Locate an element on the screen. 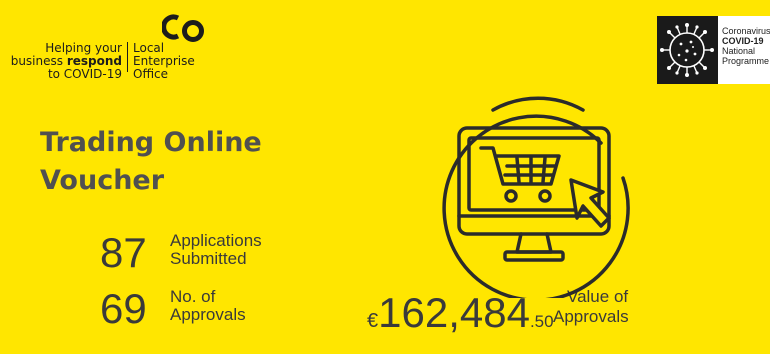 The height and width of the screenshot is (360, 776). virus-icon is located at coordinates (687, 50).